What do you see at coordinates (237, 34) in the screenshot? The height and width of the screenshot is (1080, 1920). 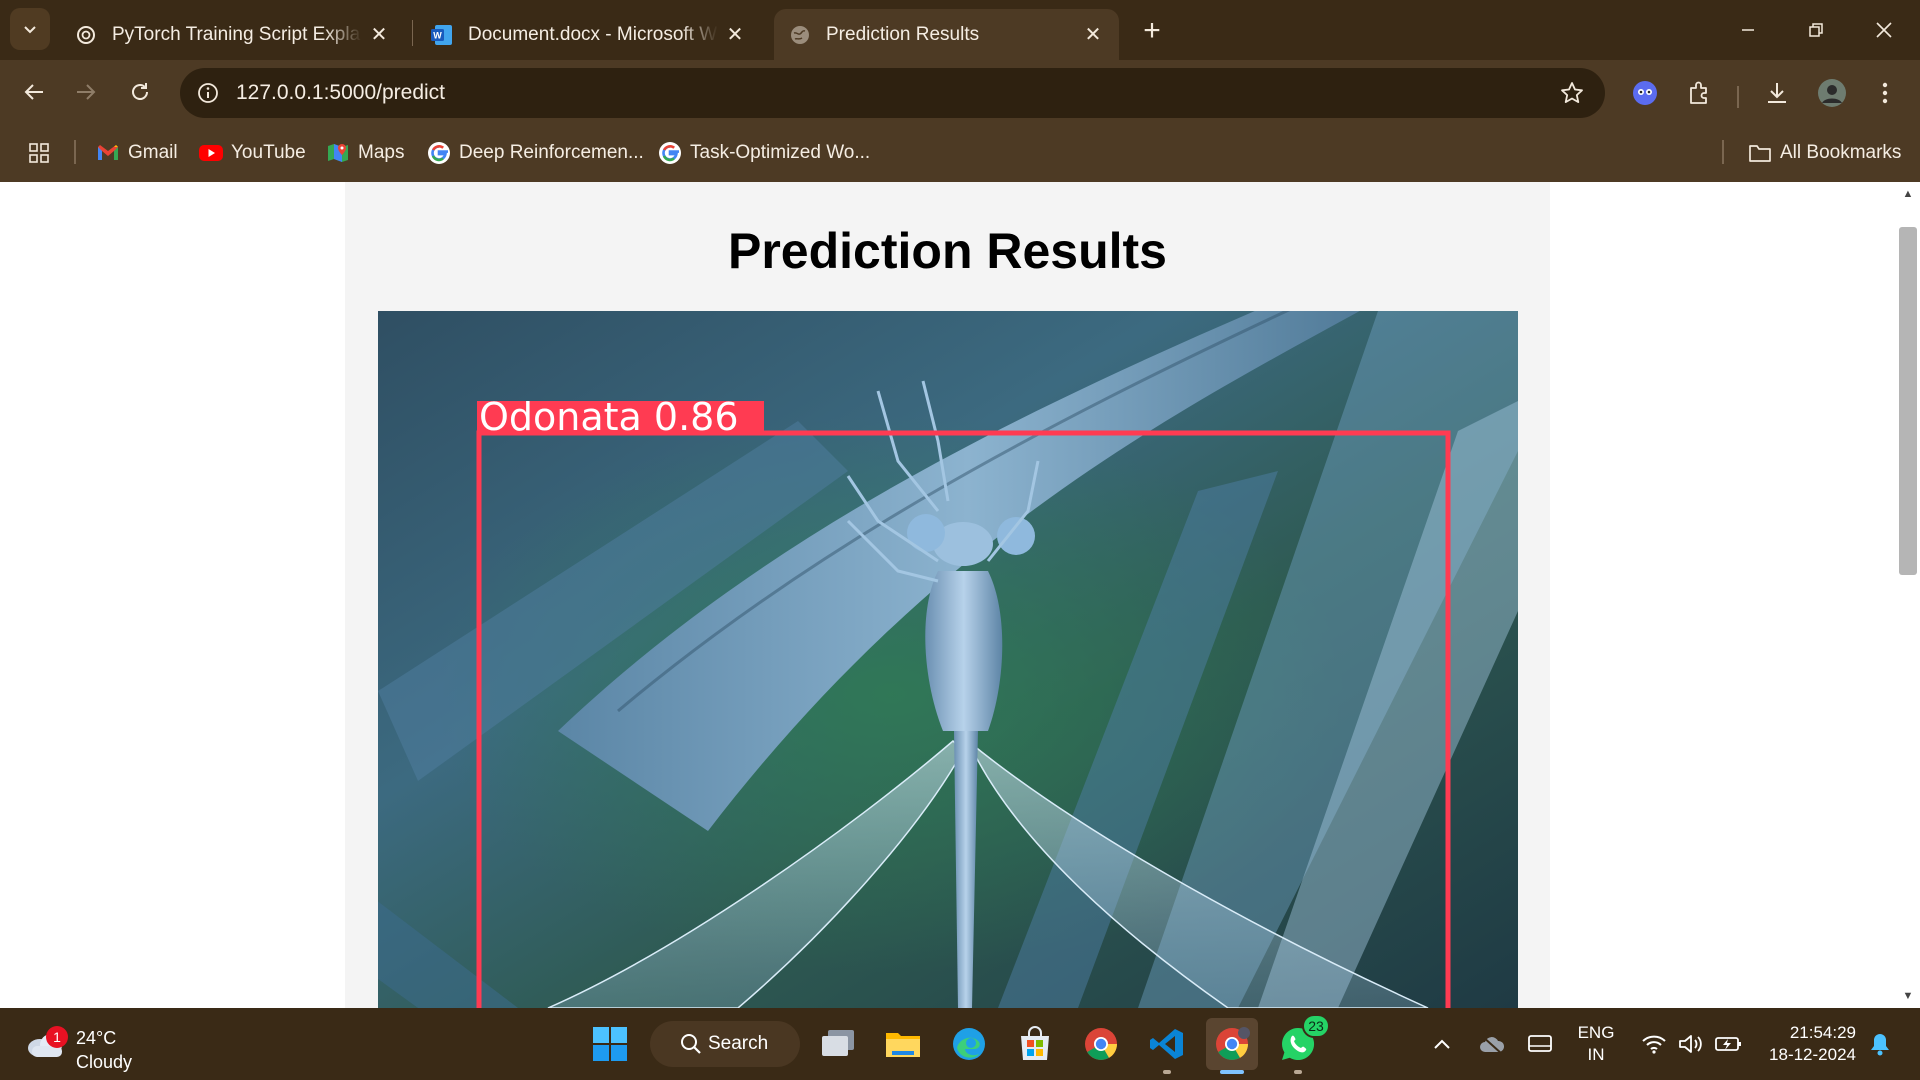 I see `tab-title: PyTorch Training Script Explanation` at bounding box center [237, 34].